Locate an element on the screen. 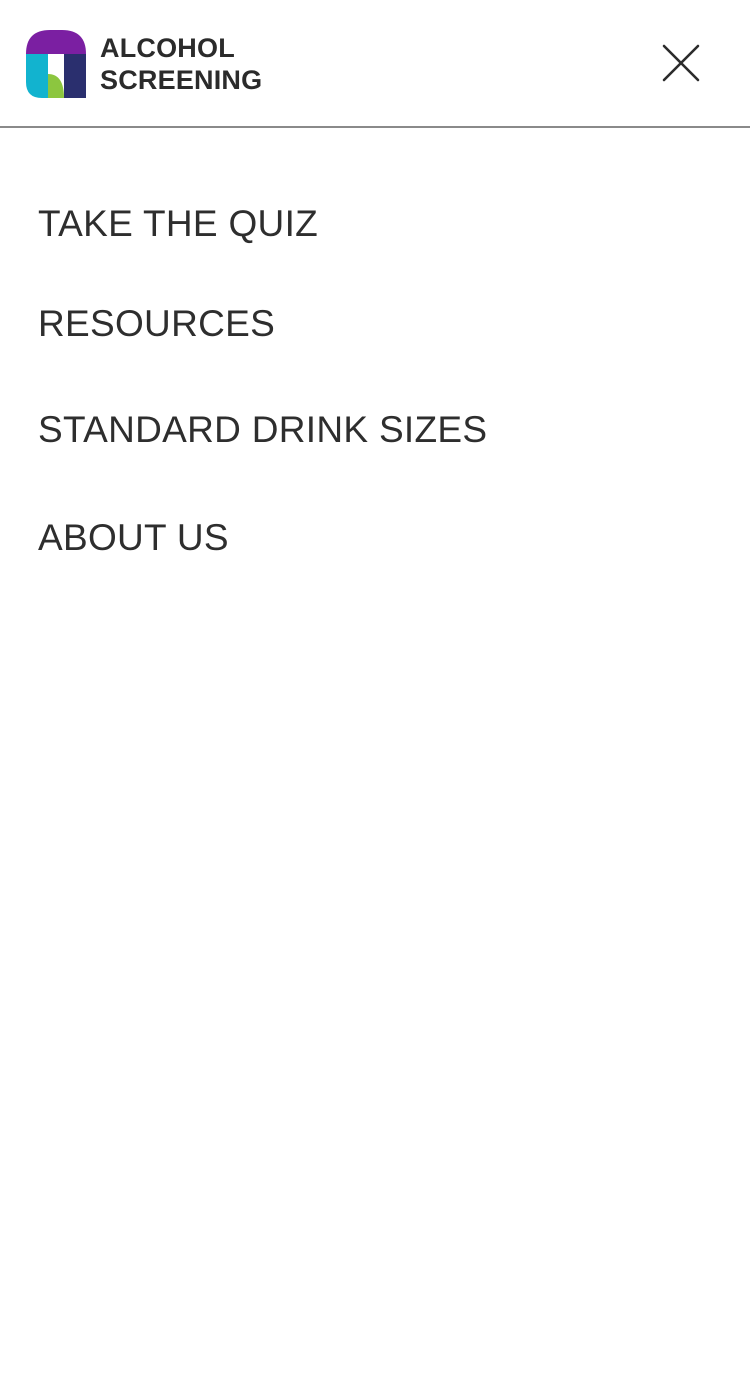  close-menu-button is located at coordinates (681, 63).